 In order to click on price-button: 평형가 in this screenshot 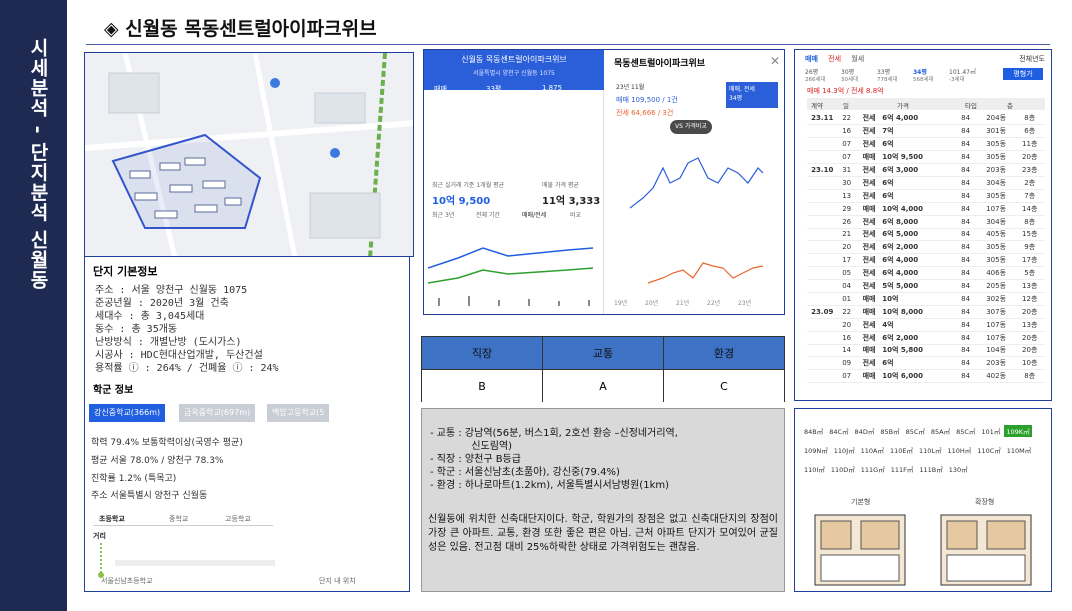, I will do `click(1023, 74)`.